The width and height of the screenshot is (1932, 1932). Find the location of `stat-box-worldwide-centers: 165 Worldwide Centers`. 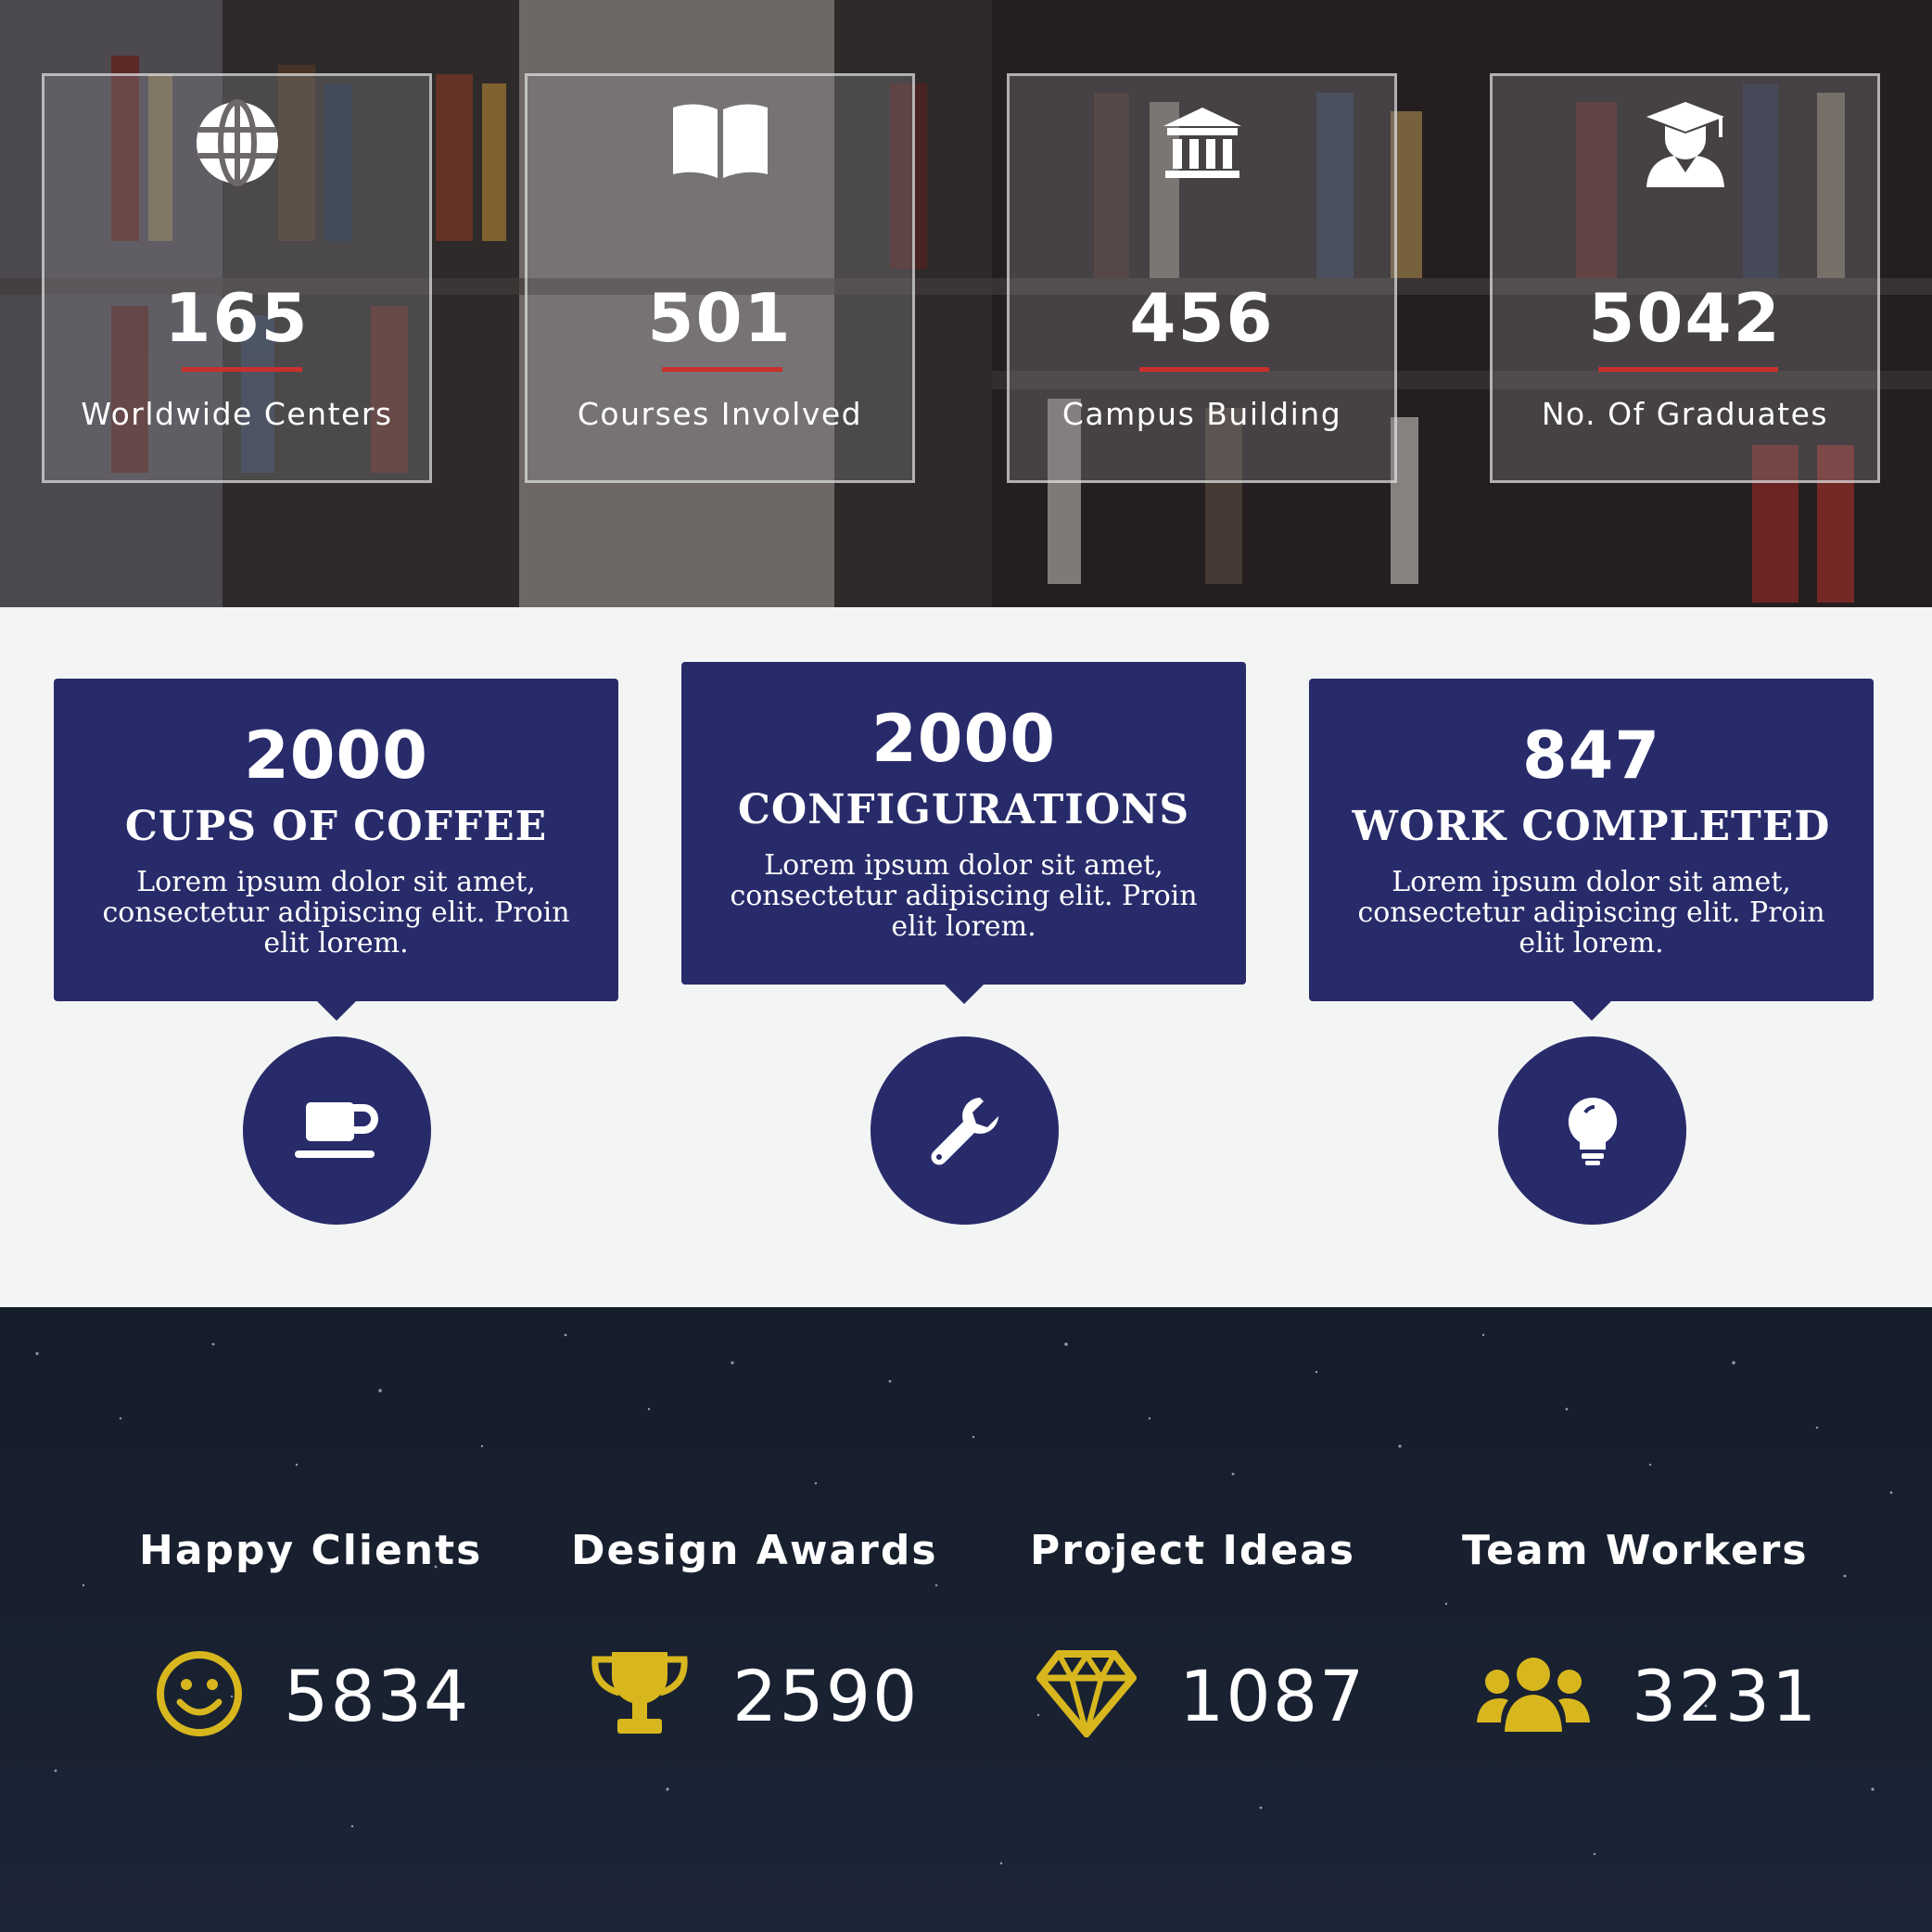

stat-box-worldwide-centers: 165 Worldwide Centers is located at coordinates (237, 278).